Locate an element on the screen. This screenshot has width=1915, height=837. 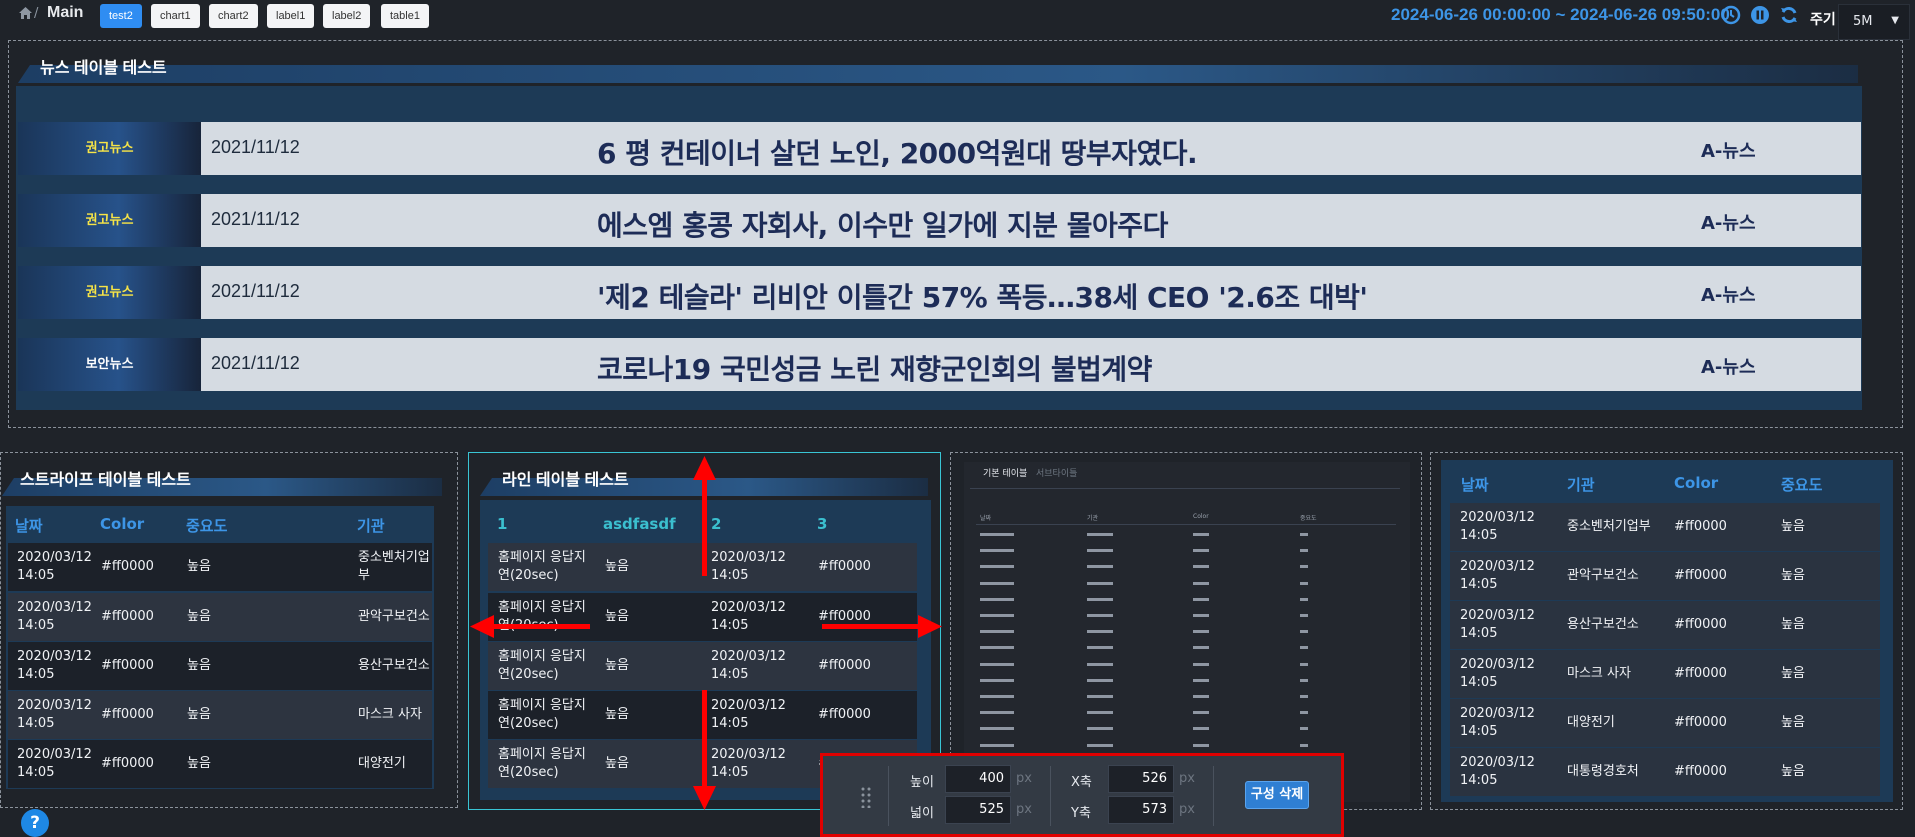
home-icon is located at coordinates (25, 14).